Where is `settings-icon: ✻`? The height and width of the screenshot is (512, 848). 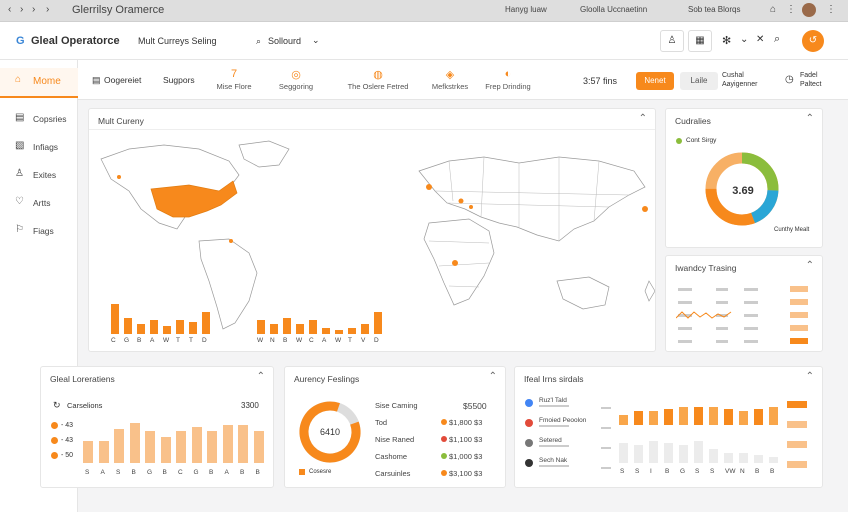 settings-icon: ✻ is located at coordinates (726, 40).